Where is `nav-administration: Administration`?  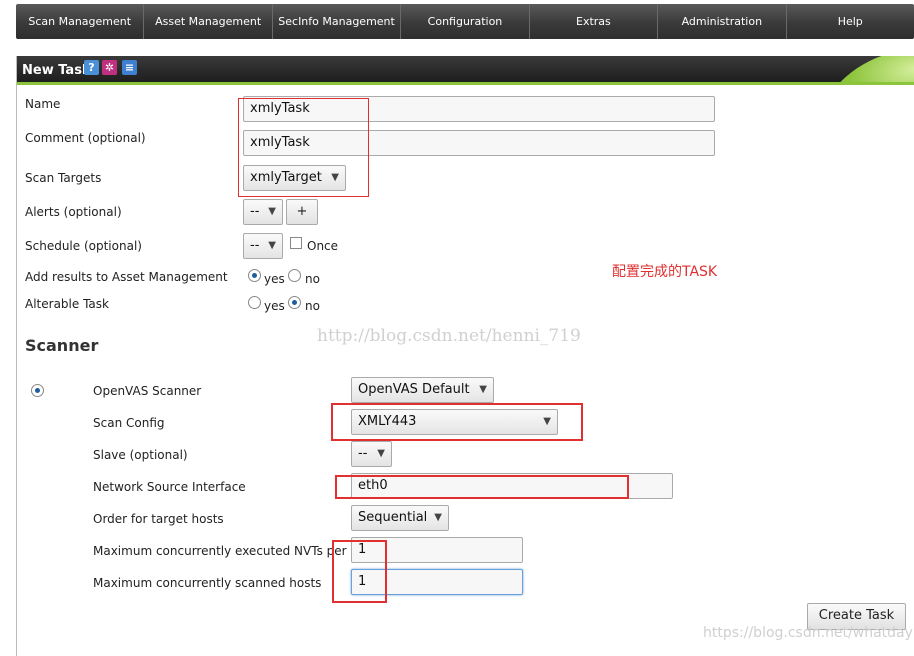 nav-administration: Administration is located at coordinates (722, 21).